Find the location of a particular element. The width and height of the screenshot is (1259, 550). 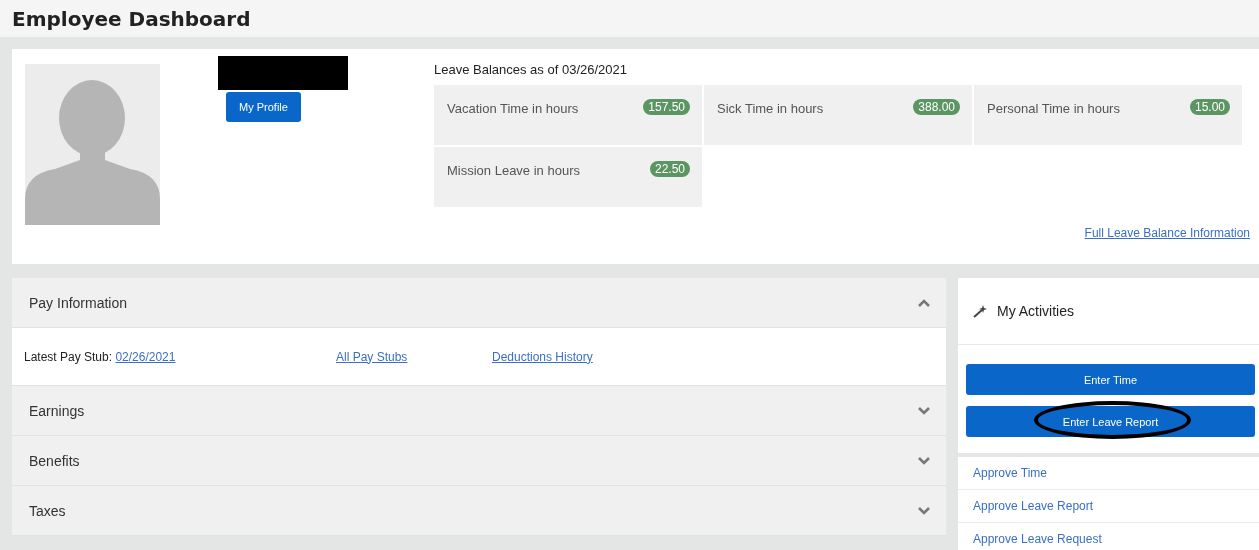

latest-pay-stub-label: Latest Pay Stub: 02/26/2021 is located at coordinates (100, 356).